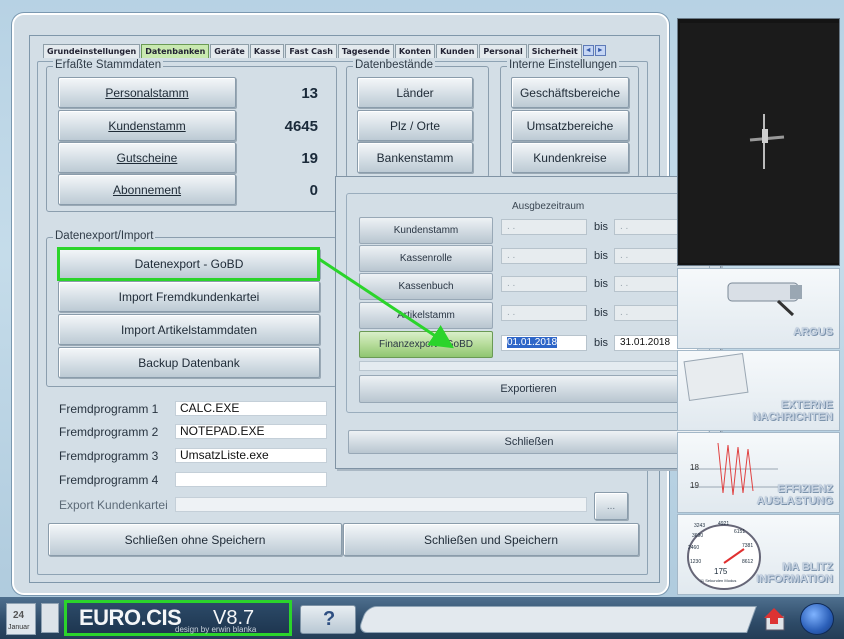  What do you see at coordinates (528, 389) in the screenshot?
I see `exportieren-button: Exportieren` at bounding box center [528, 389].